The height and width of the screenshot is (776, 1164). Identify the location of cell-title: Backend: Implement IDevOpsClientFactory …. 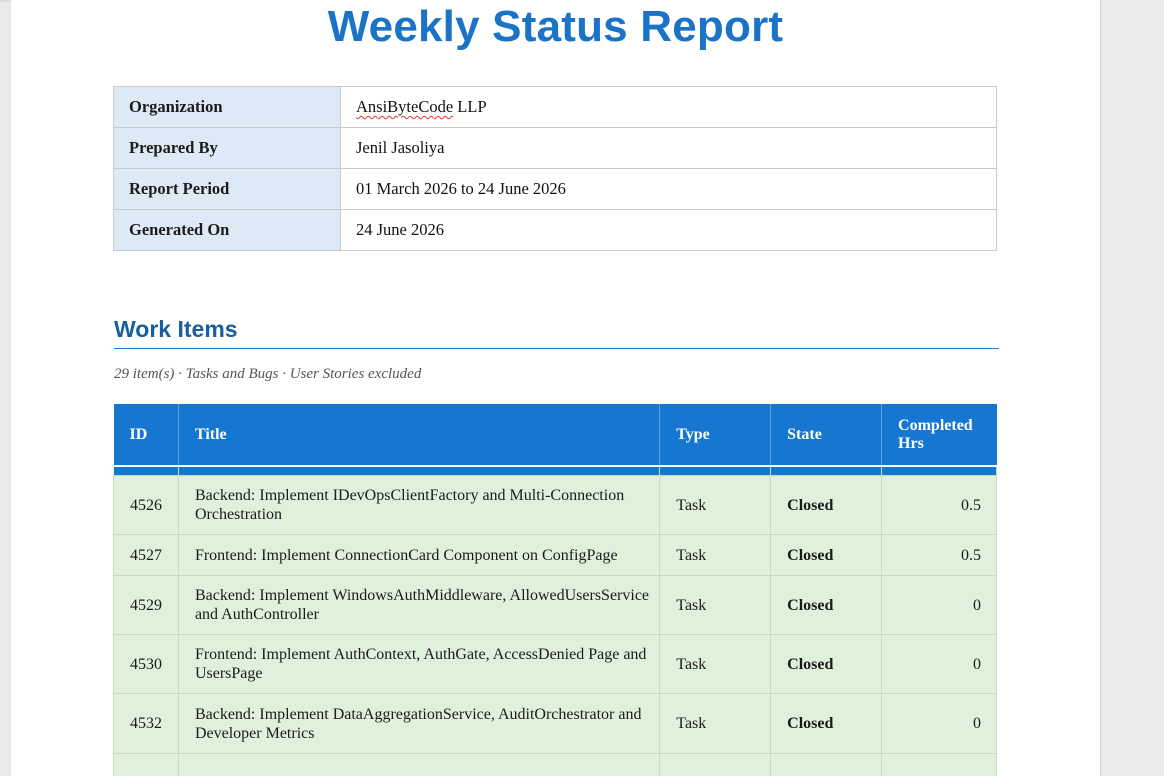
(419, 505).